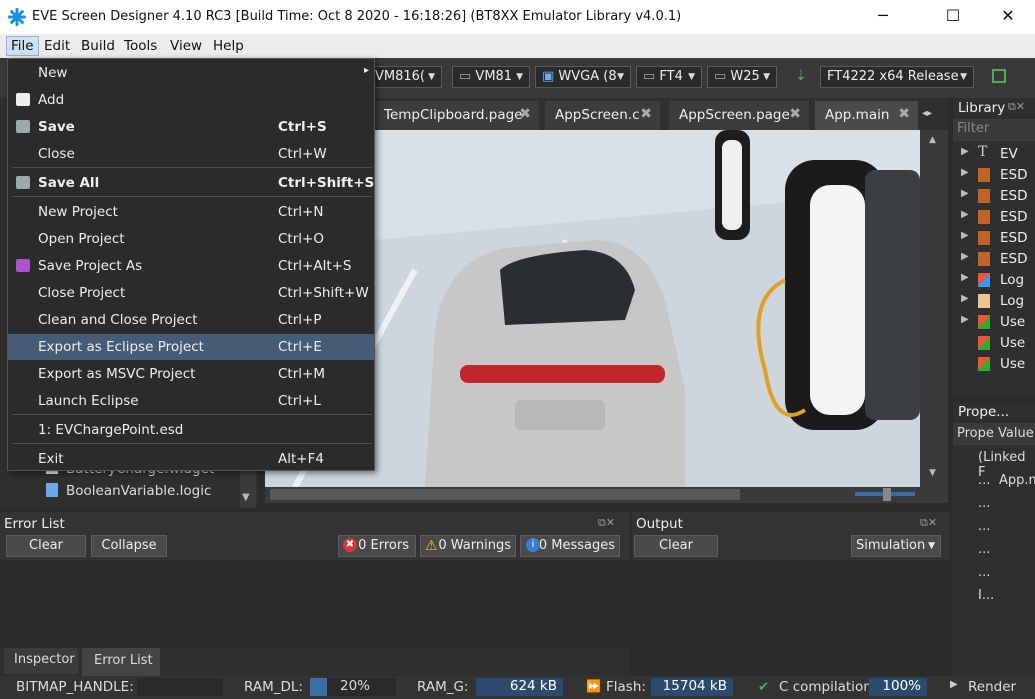 The image size is (1035, 699). What do you see at coordinates (973, 128) in the screenshot?
I see `filter-placeholder: Filter` at bounding box center [973, 128].